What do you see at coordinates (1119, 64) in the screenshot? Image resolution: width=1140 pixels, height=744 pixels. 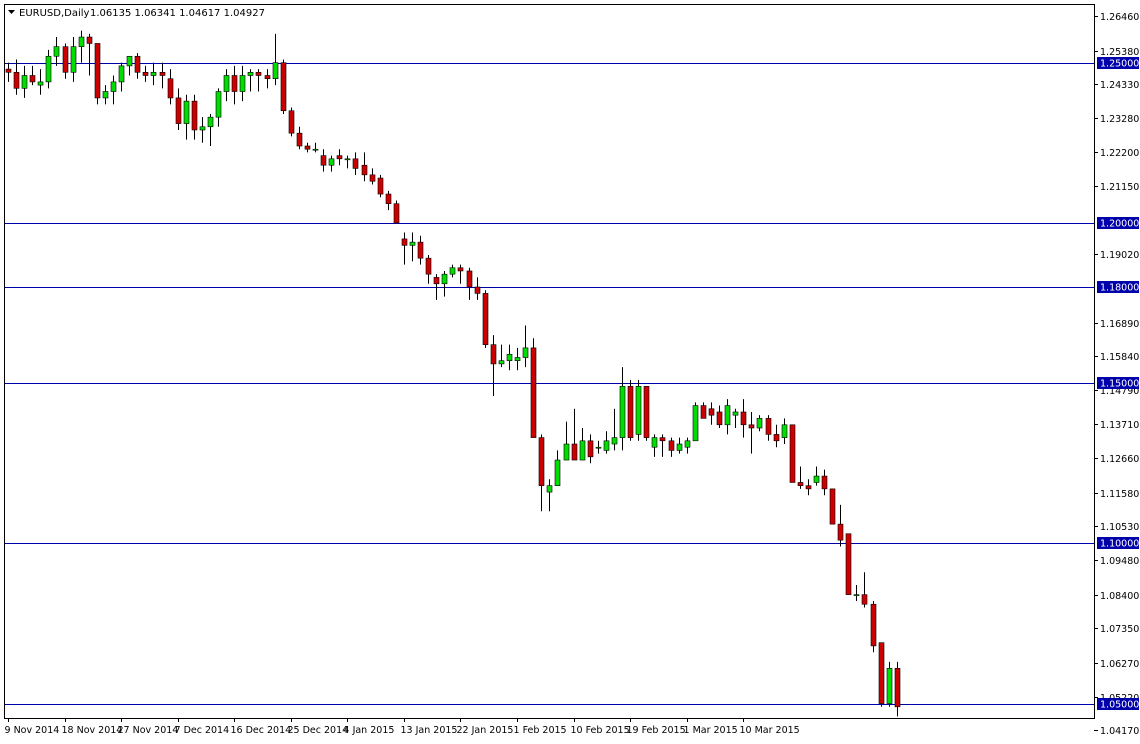 I see `level-label: 1.25000` at bounding box center [1119, 64].